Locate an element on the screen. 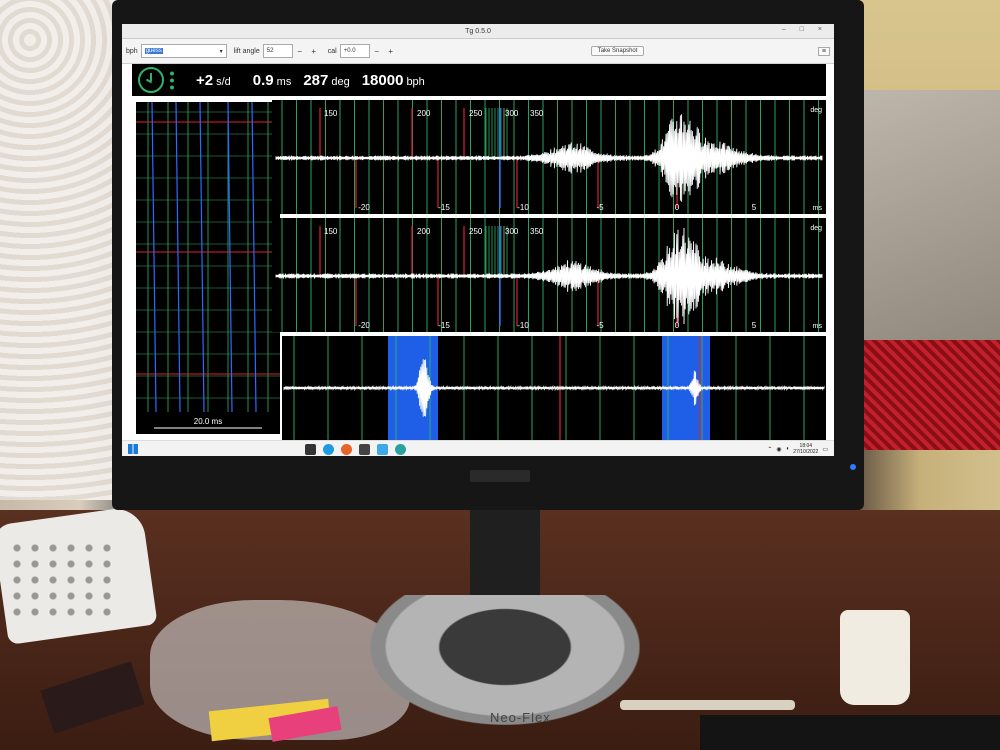 The image size is (1000, 750). lift-angle-minus-button: − is located at coordinates (300, 51).